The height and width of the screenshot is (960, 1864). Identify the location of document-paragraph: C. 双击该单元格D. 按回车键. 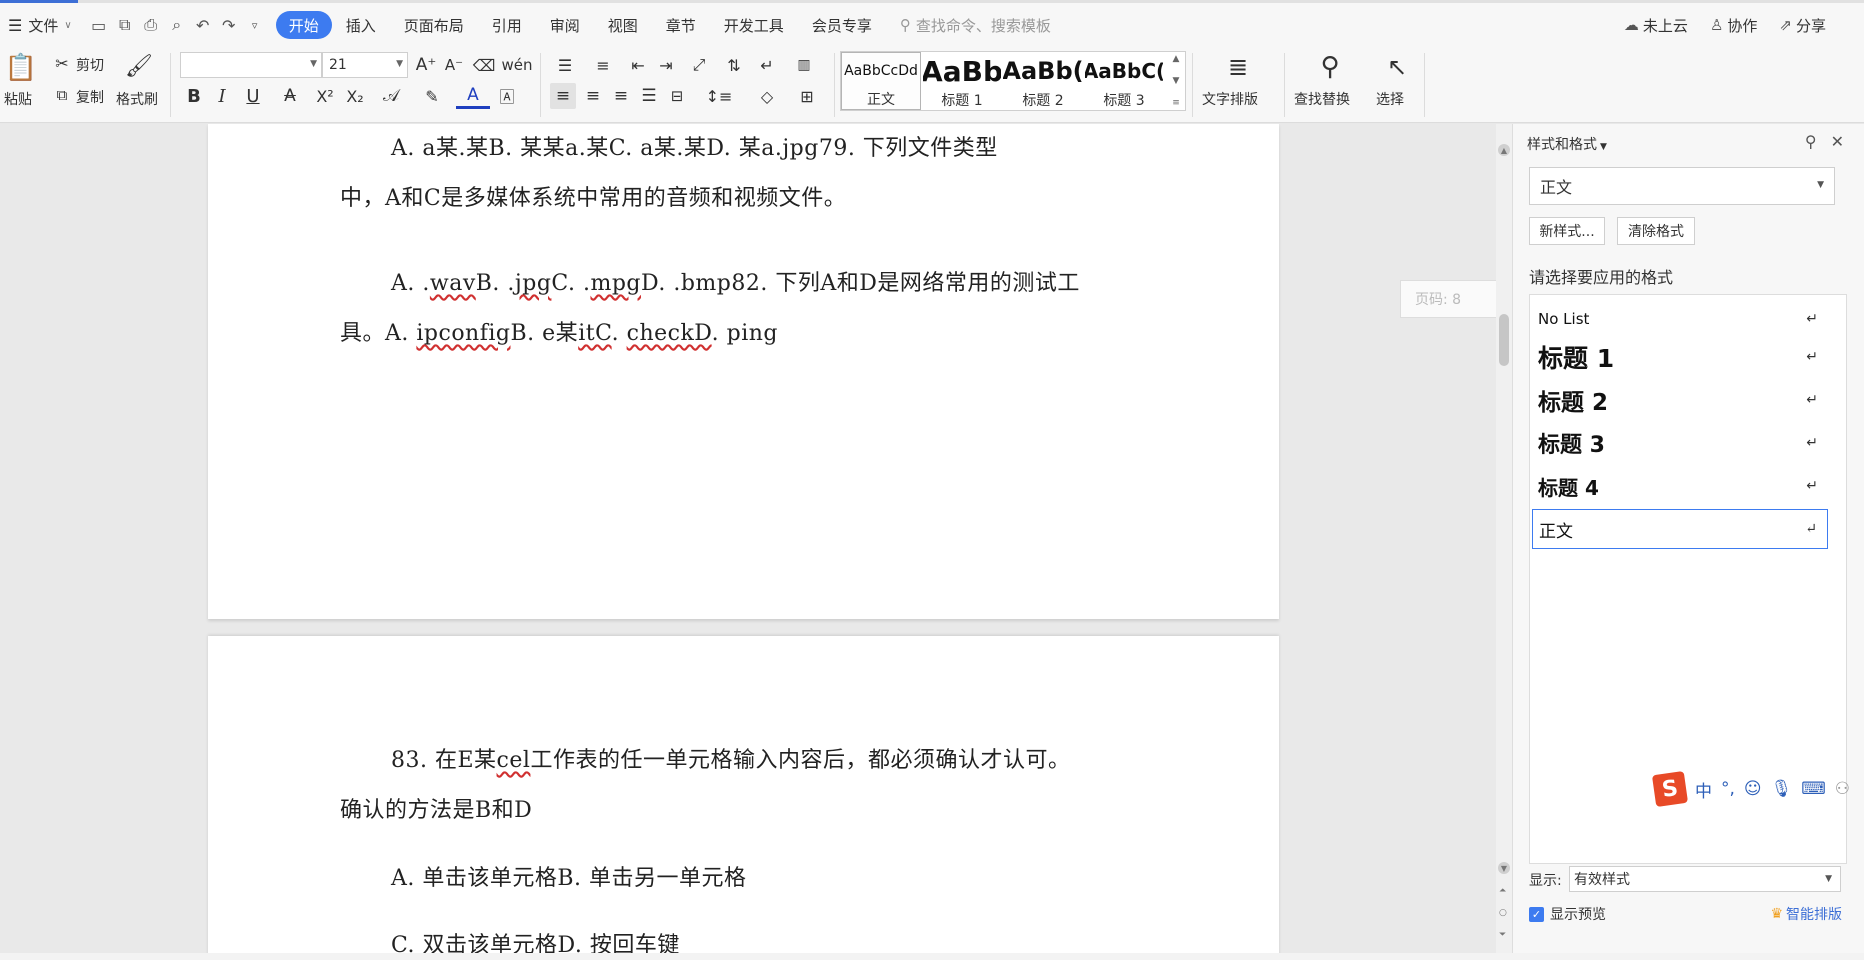
(765, 937).